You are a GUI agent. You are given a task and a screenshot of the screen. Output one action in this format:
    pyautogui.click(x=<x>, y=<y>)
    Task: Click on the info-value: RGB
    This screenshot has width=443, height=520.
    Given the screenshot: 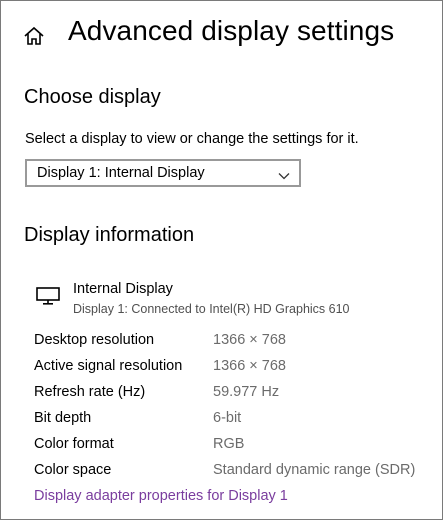 What is the action you would take?
    pyautogui.click(x=229, y=444)
    